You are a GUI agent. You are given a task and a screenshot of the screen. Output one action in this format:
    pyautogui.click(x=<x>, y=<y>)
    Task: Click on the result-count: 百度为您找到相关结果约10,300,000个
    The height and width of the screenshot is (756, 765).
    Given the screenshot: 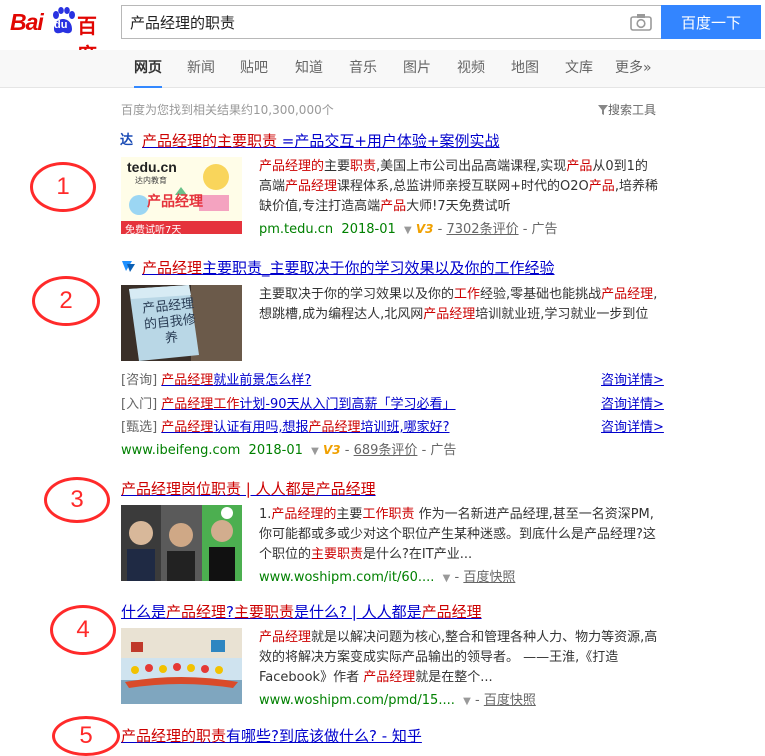 What is the action you would take?
    pyautogui.click(x=227, y=110)
    